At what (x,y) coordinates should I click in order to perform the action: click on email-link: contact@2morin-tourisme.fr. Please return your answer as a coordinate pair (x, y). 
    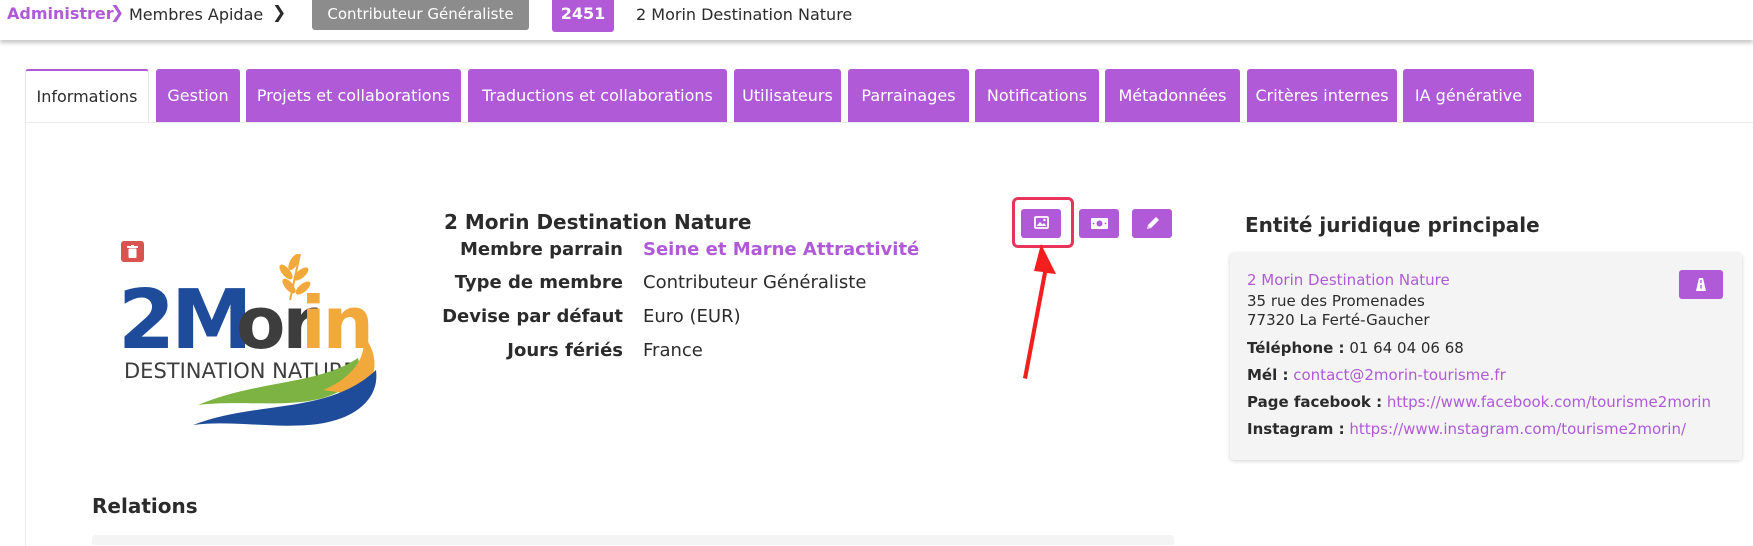
    Looking at the image, I should click on (1399, 375).